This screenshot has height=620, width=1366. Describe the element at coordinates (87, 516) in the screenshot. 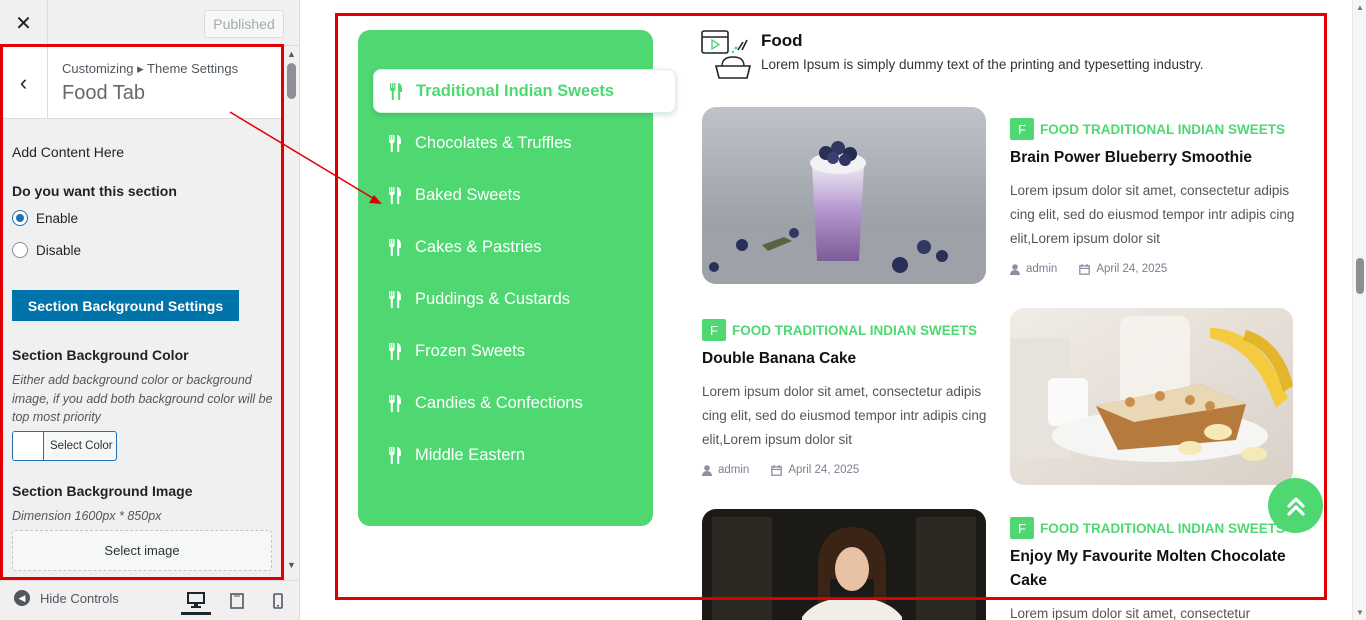

I see `bg-image-dimension: Dimension 1600px * 850px` at that location.